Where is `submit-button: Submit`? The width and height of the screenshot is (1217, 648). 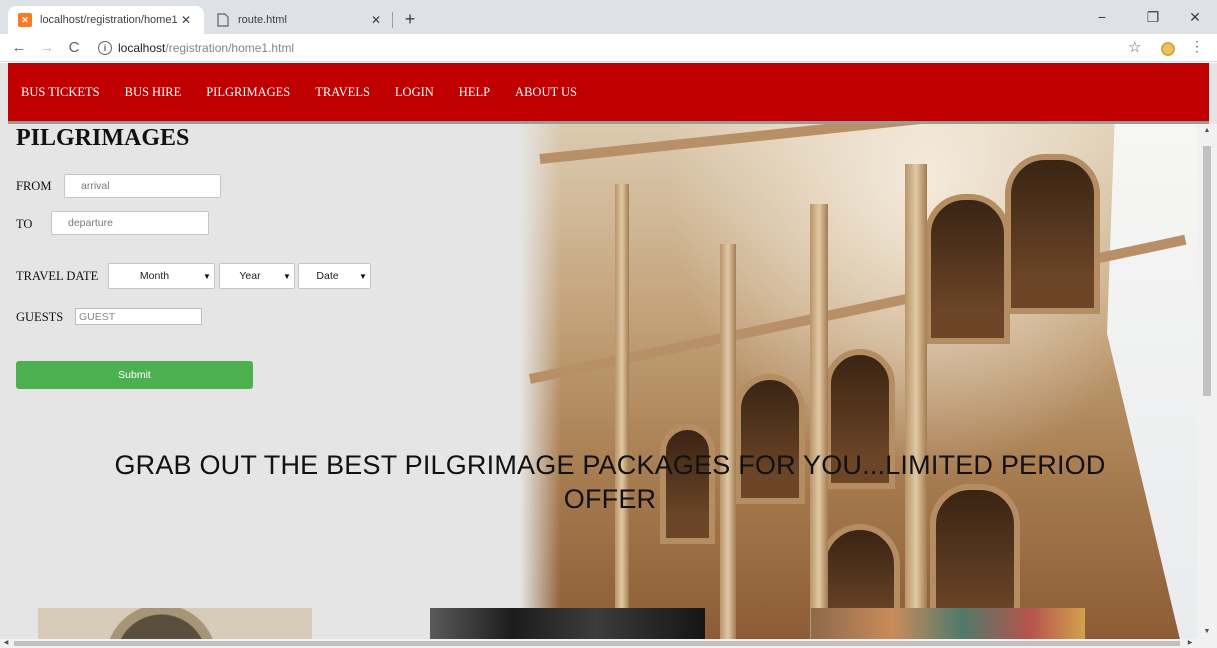
submit-button: Submit is located at coordinates (134, 375).